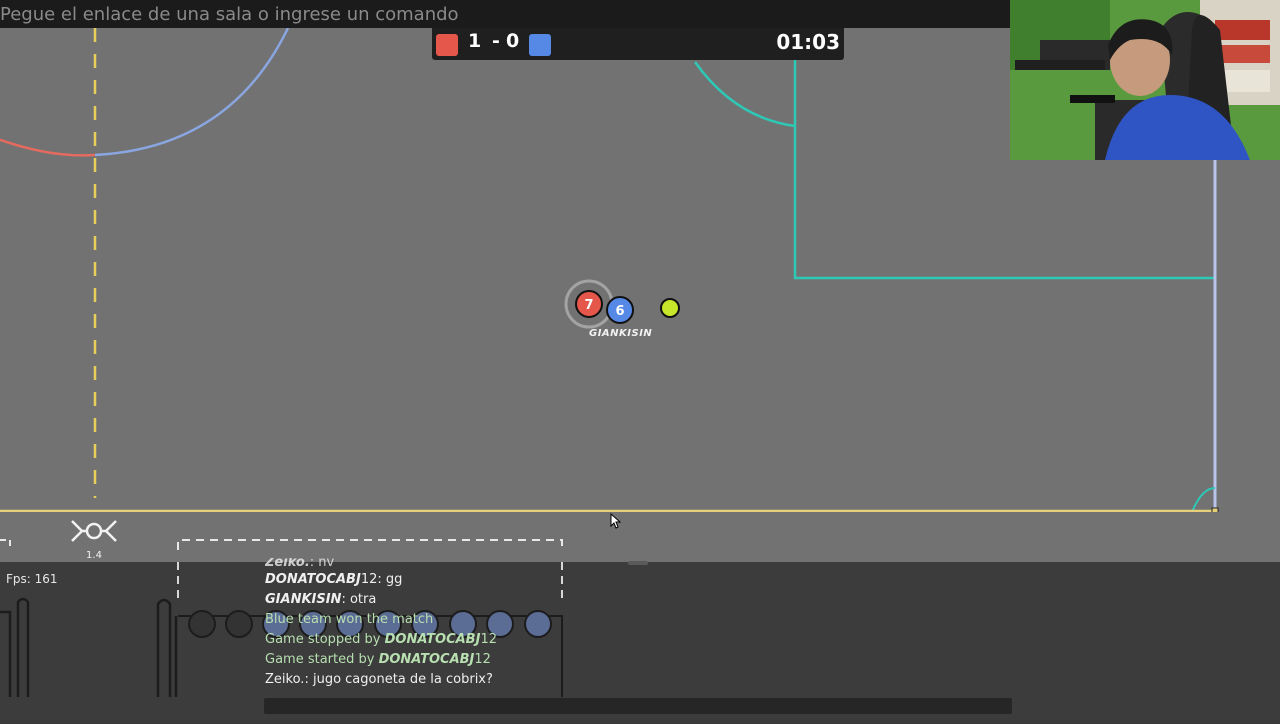  I want to click on chat-system-message: Game started by DONATOCABJ12, so click(378, 659).